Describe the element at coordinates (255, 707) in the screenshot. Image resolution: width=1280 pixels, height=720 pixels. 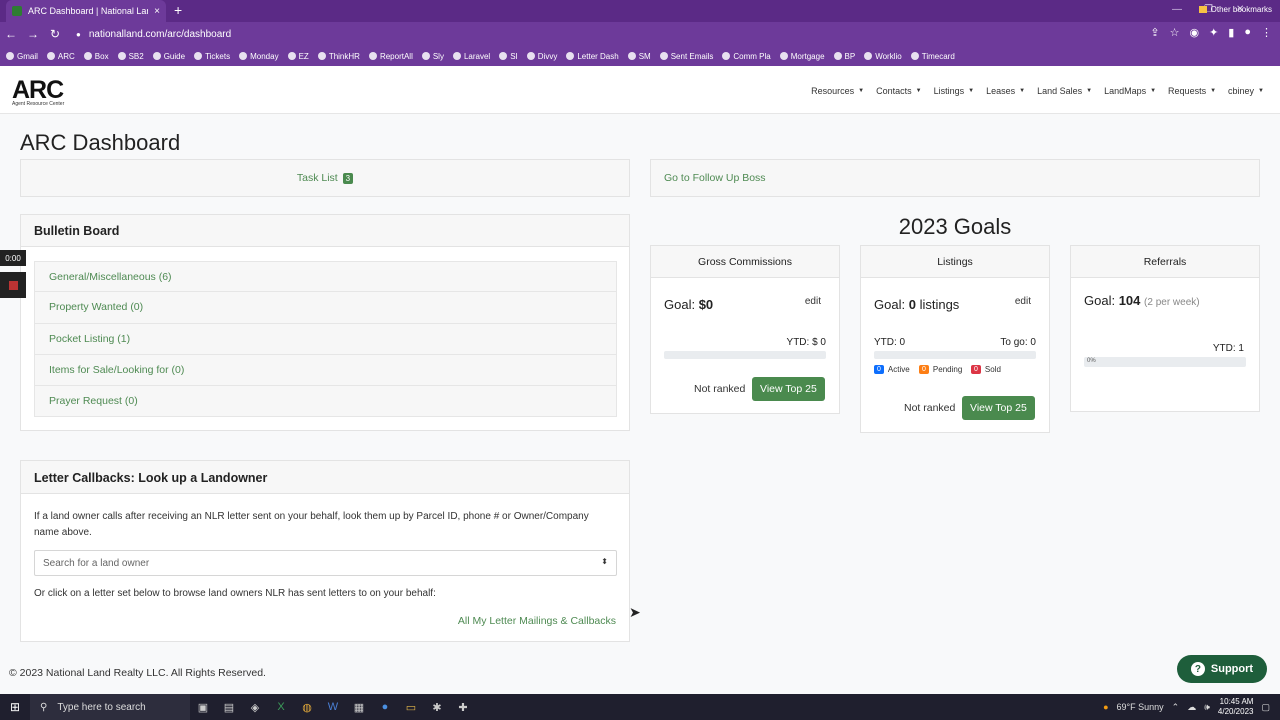
I see `app-icon: ◈` at that location.